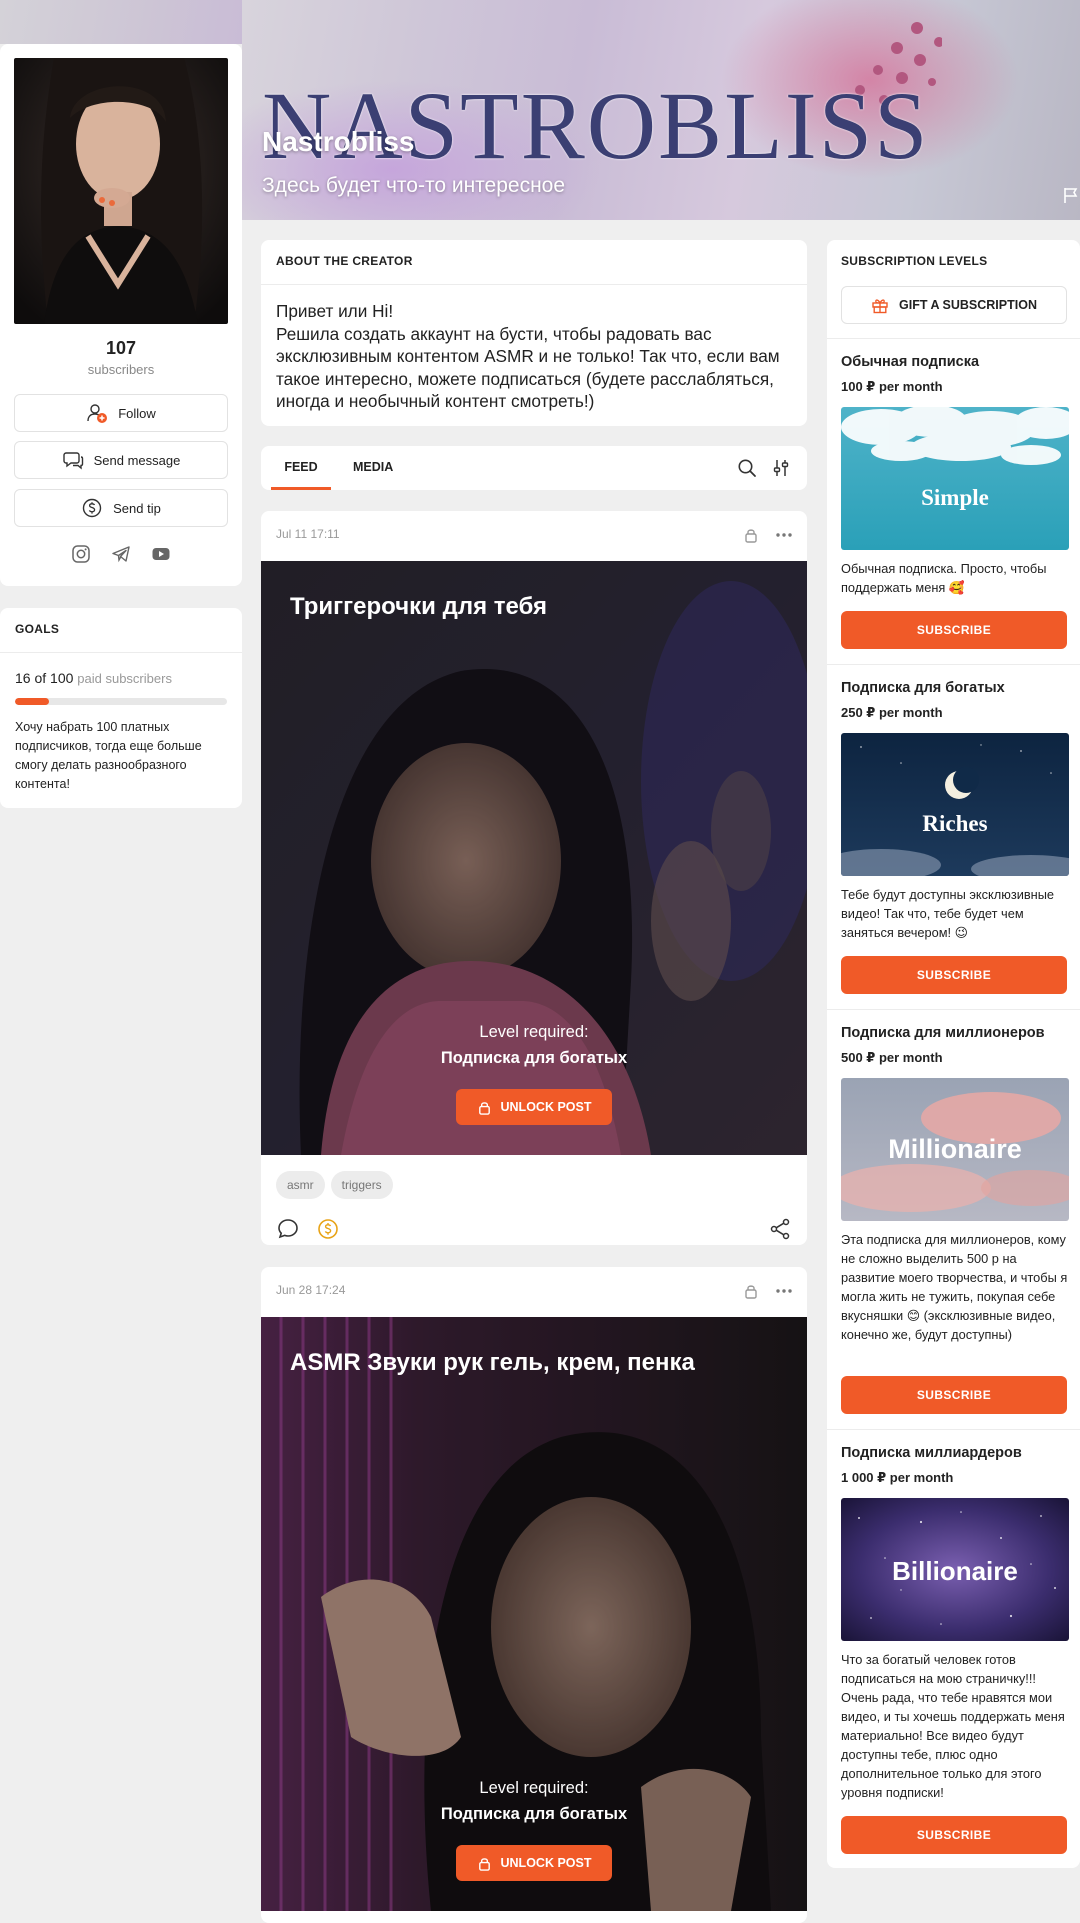 This screenshot has height=1923, width=1080. What do you see at coordinates (81, 554) in the screenshot?
I see `instagram-icon` at bounding box center [81, 554].